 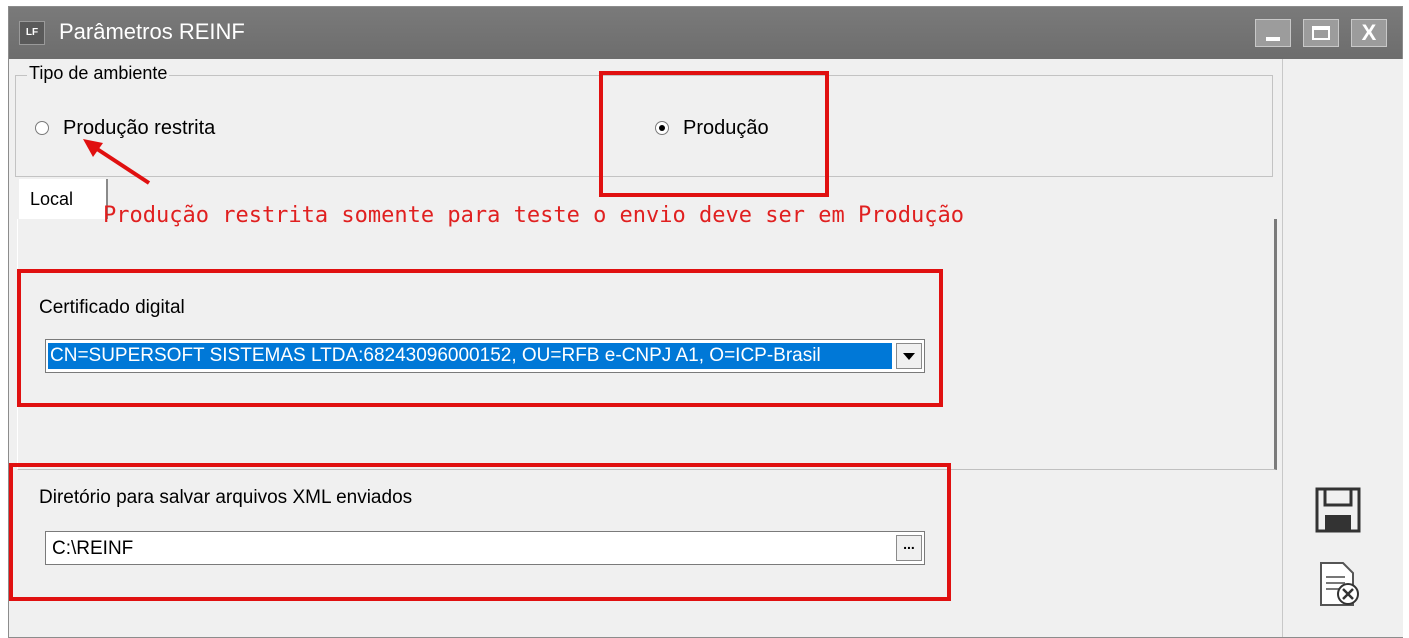 I want to click on close-icon: X, so click(x=1369, y=32).